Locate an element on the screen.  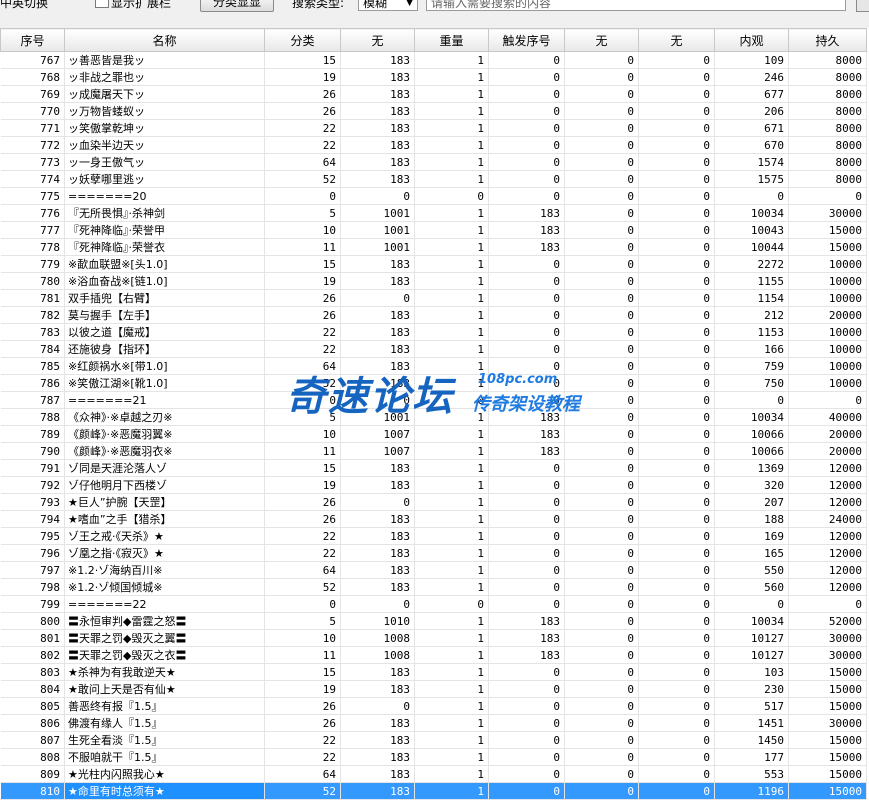
table-cell: 802 is located at coordinates (32, 655).